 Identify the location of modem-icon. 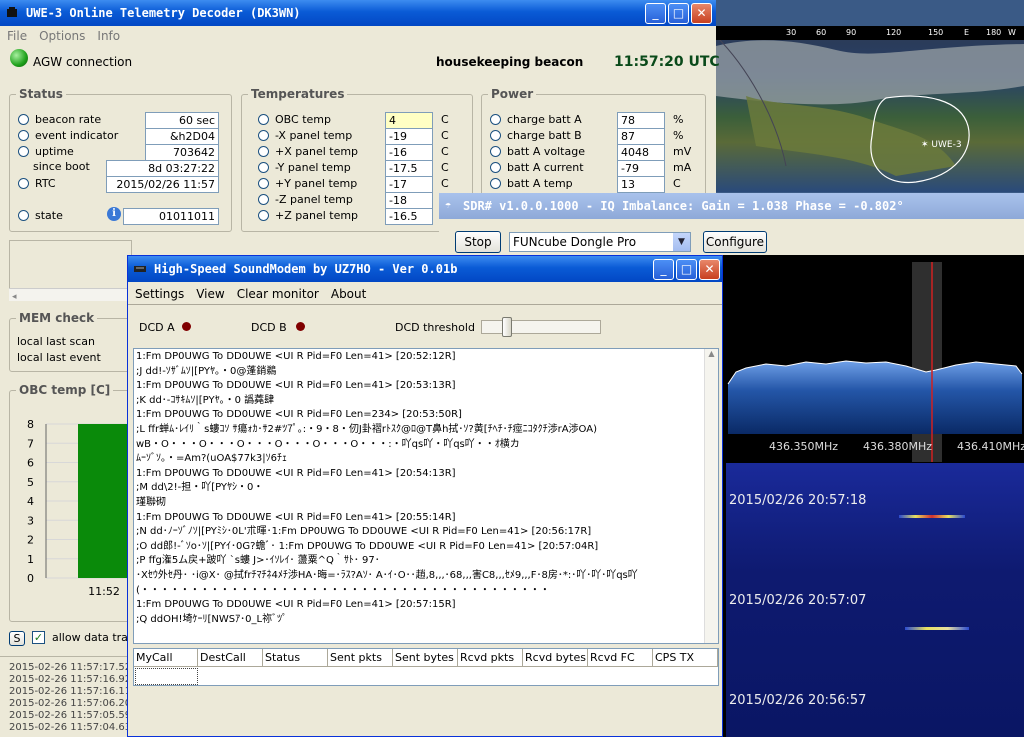
(140, 269).